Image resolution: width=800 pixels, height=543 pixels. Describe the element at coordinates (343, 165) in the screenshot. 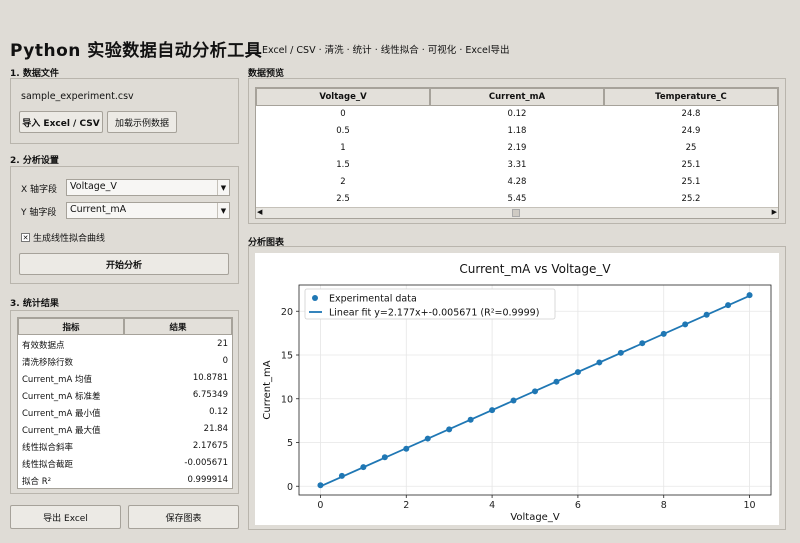

I see `preview-cell: 1.5` at that location.